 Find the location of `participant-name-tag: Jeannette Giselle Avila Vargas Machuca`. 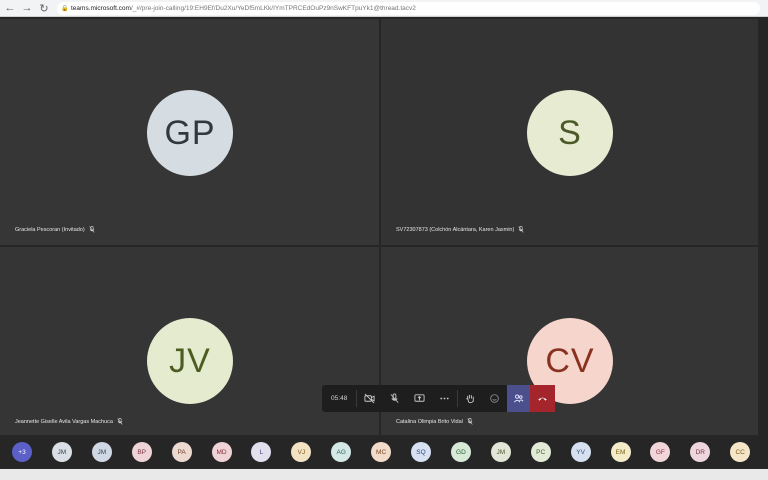

participant-name-tag: Jeannette Giselle Avila Vargas Machuca is located at coordinates (69, 421).